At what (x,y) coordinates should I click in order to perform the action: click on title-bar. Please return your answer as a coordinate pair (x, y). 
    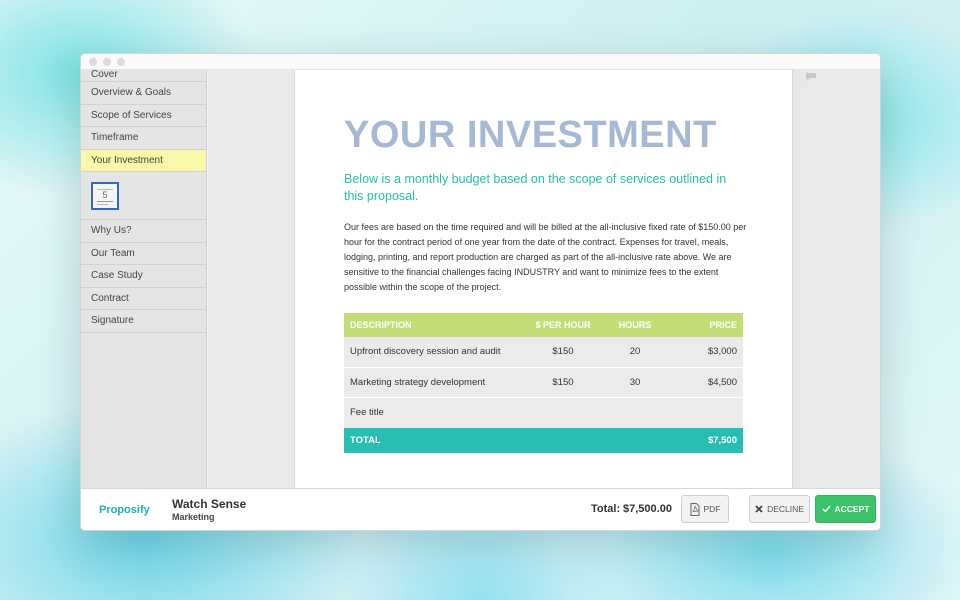
    Looking at the image, I should click on (480, 62).